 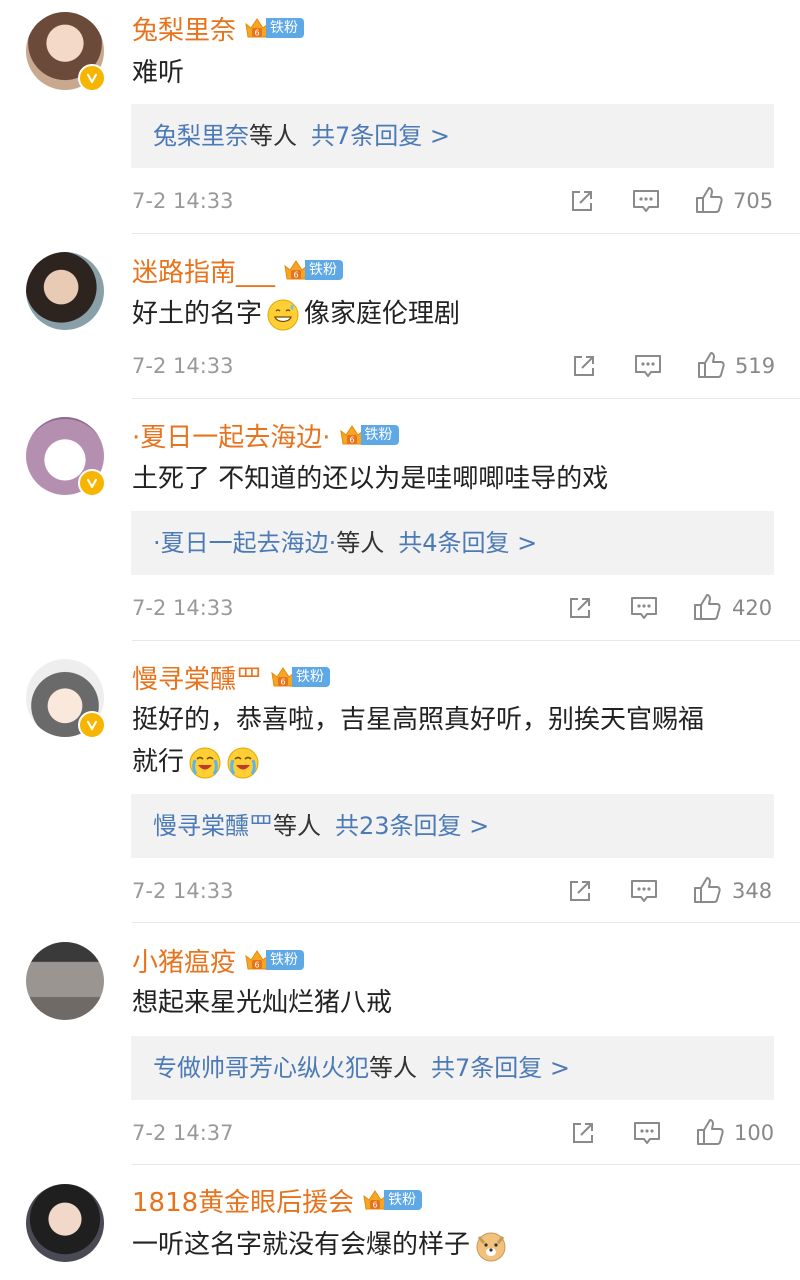 I want to click on reply-names: 慢寻棠醺罒, so click(x=213, y=826).